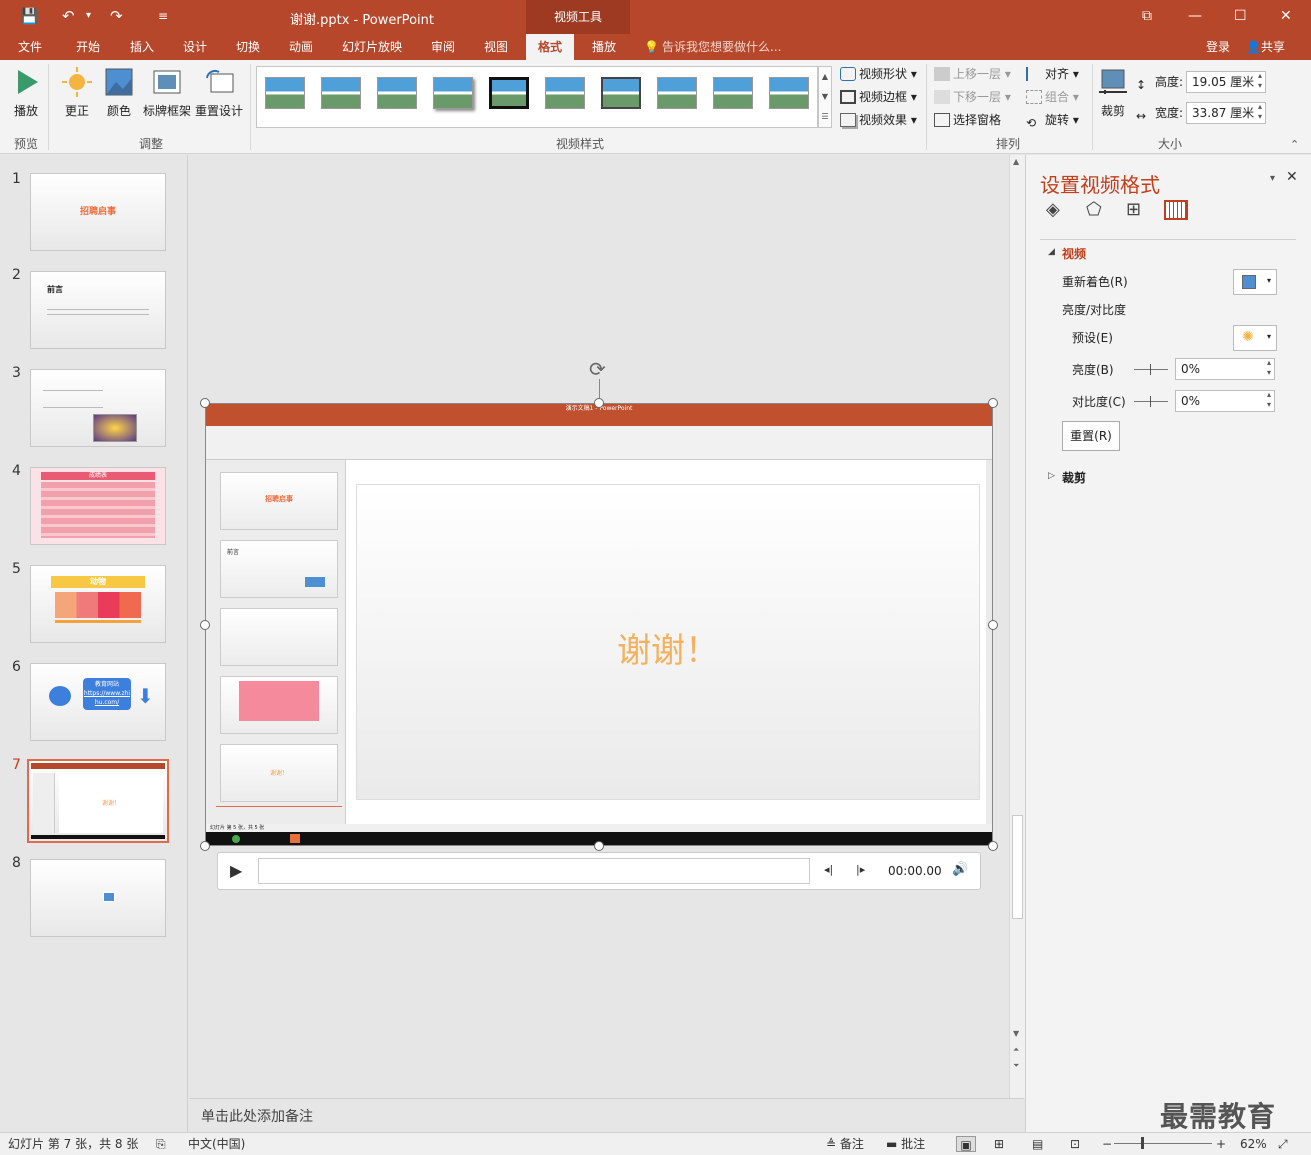 The image size is (1311, 1155). Describe the element at coordinates (496, 47) in the screenshot. I see `tab-view: 视图` at that location.